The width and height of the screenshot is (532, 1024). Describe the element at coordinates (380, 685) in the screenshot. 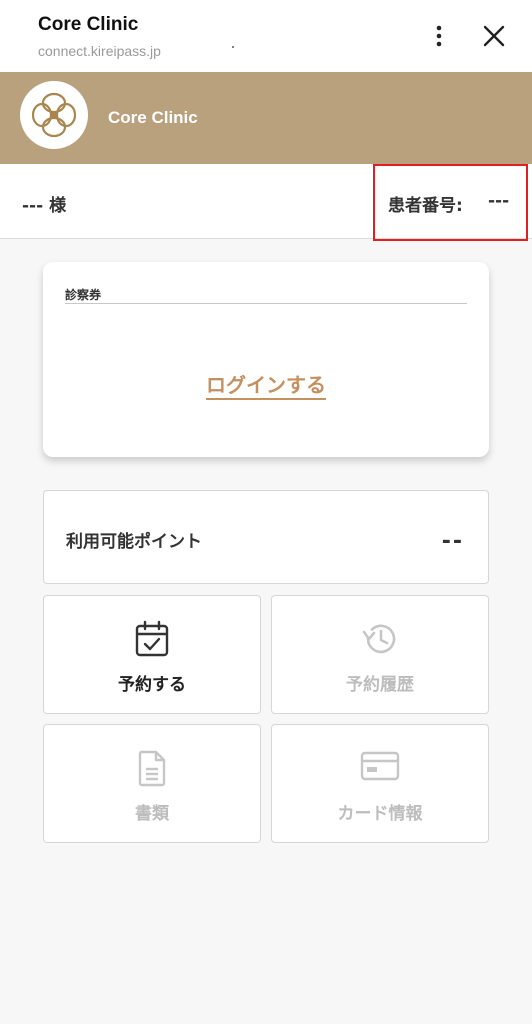

I see `reservation-history-label: 予約履歴` at that location.